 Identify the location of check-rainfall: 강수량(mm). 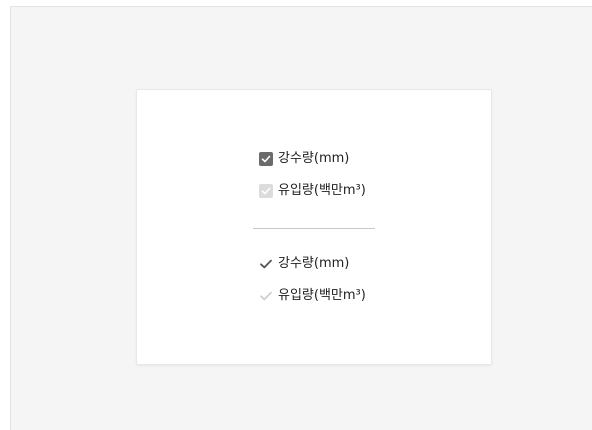
(304, 264).